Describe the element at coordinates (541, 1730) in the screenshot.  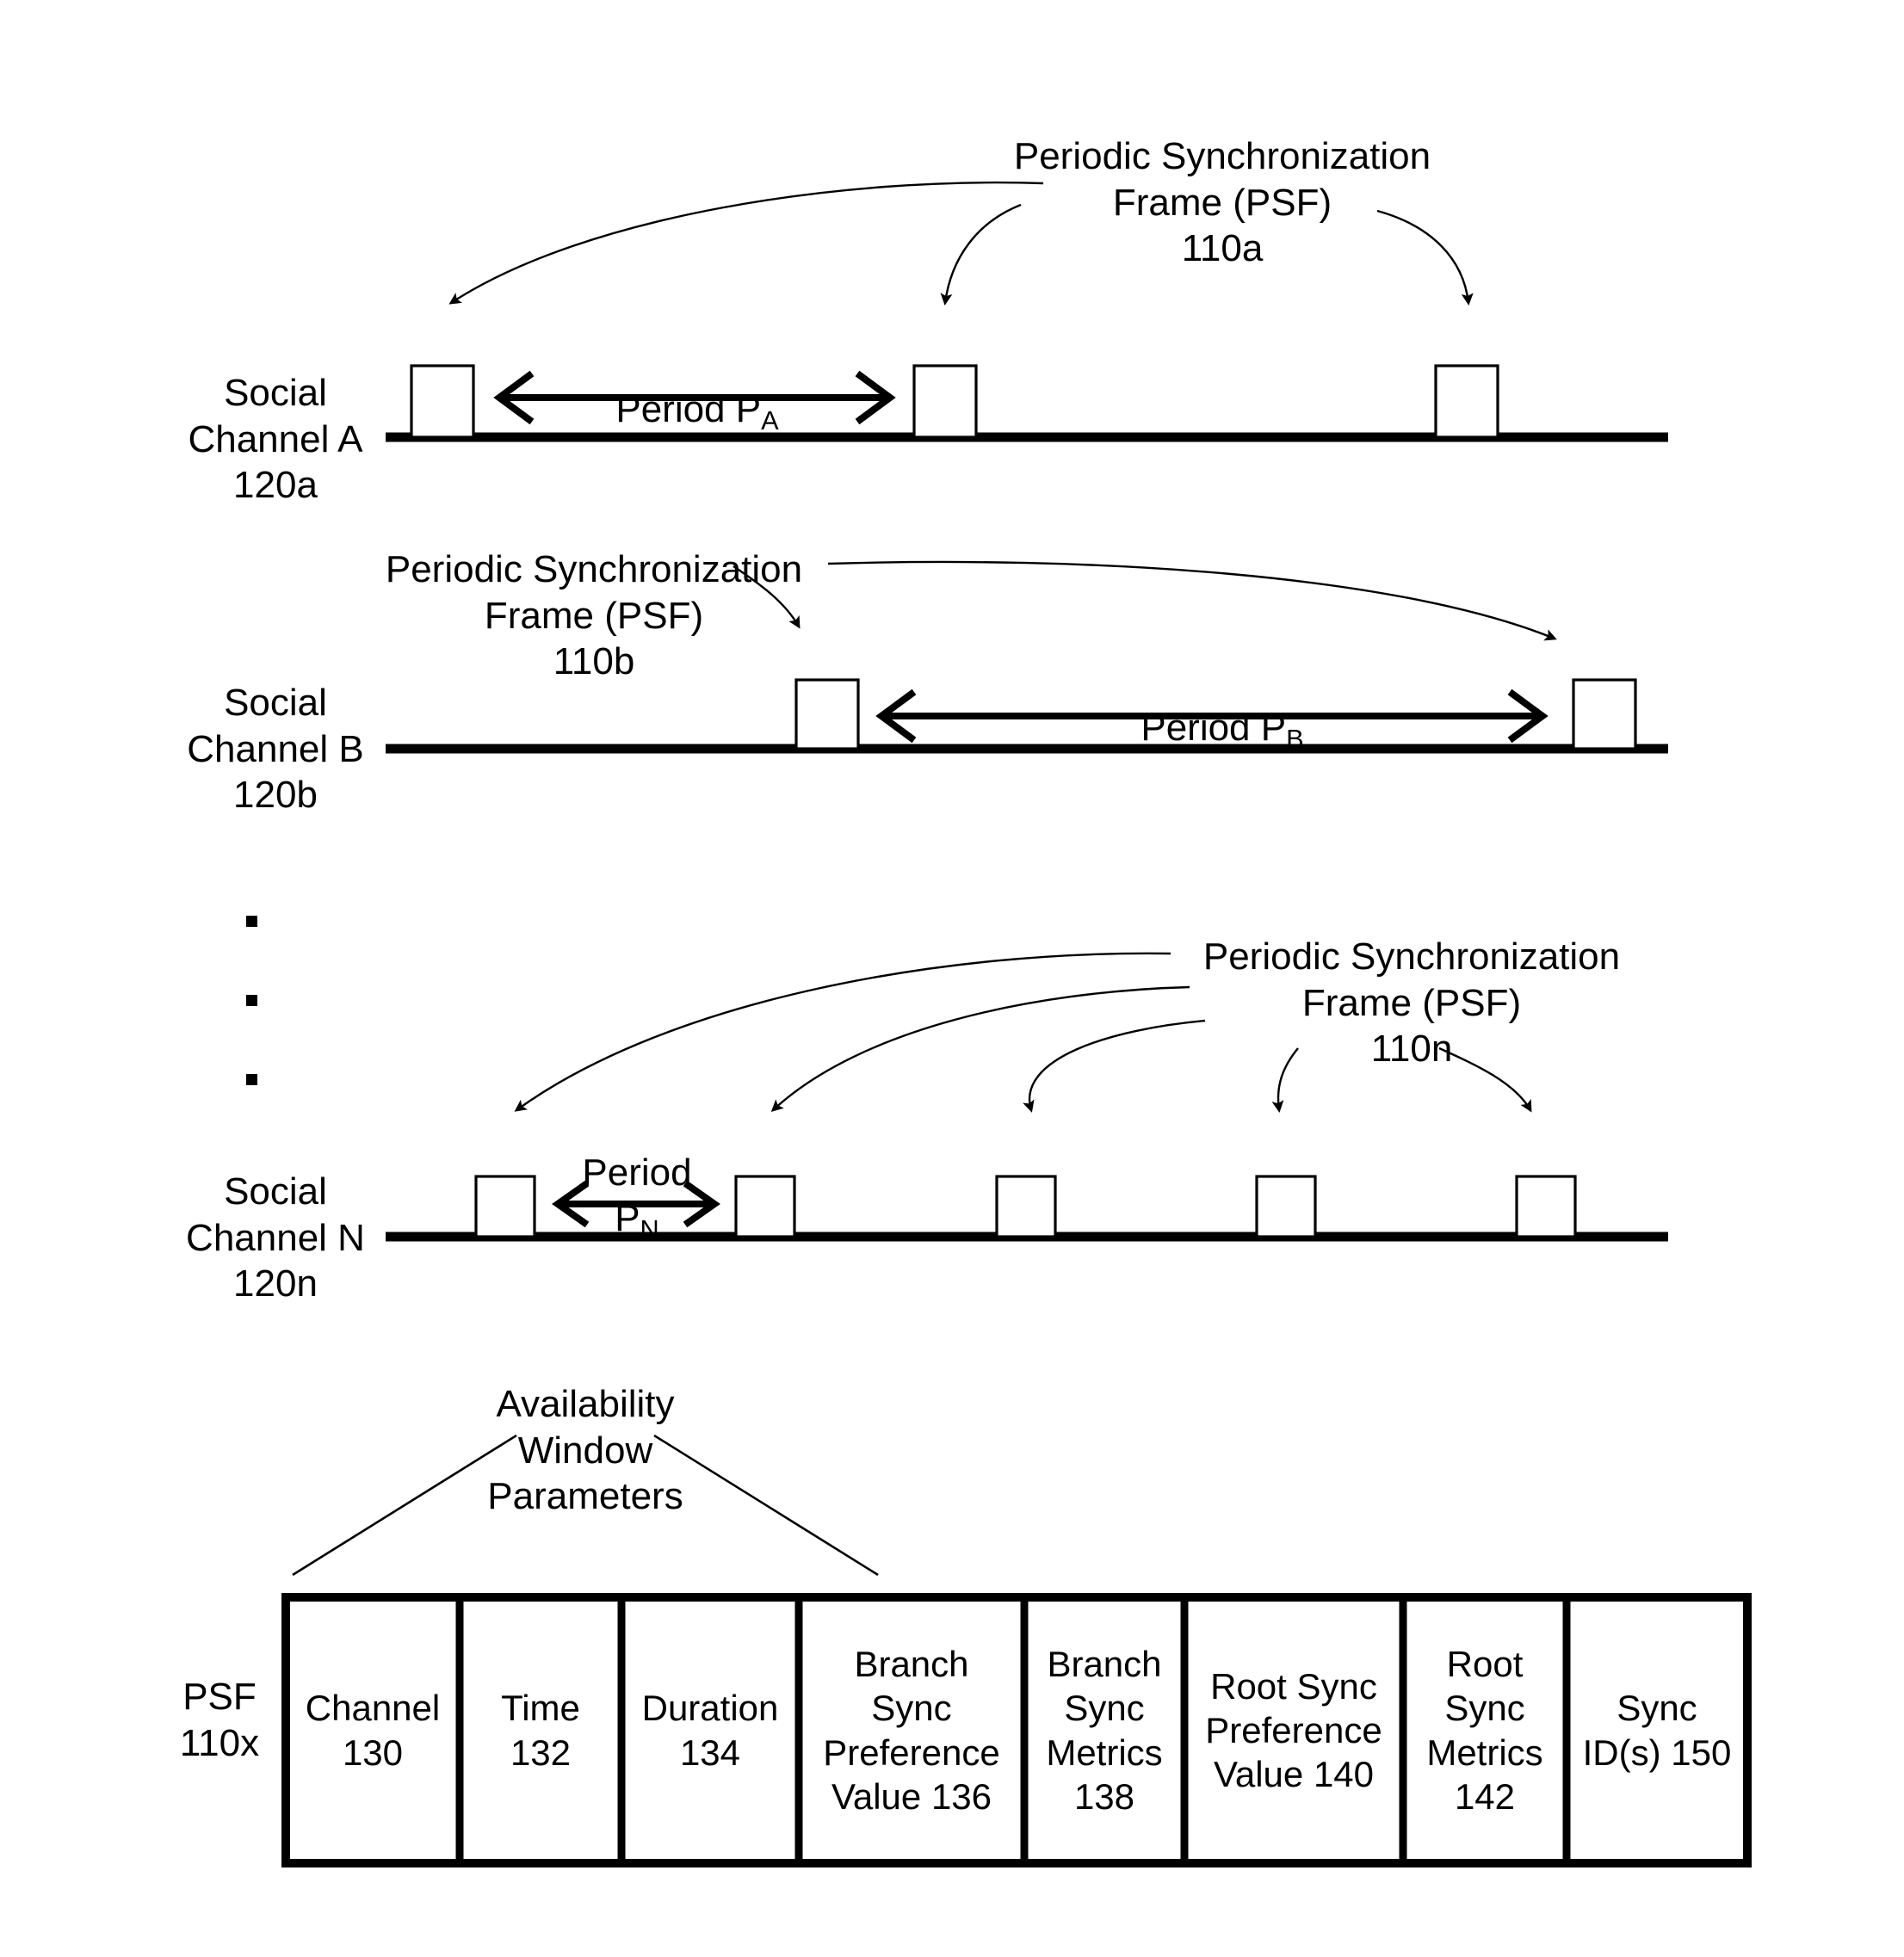
I see `psf-field-time: Time 132` at that location.